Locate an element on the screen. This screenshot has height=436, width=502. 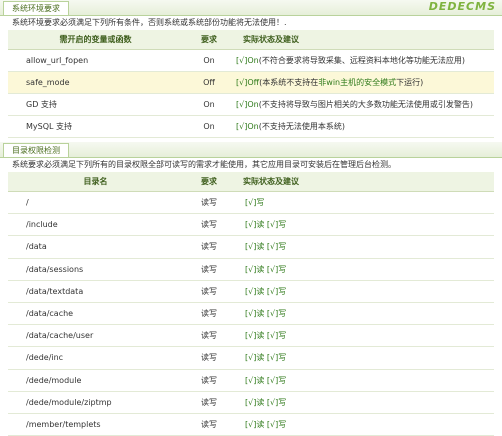
env-var-name: MySQL 支持 is located at coordinates (95, 126).